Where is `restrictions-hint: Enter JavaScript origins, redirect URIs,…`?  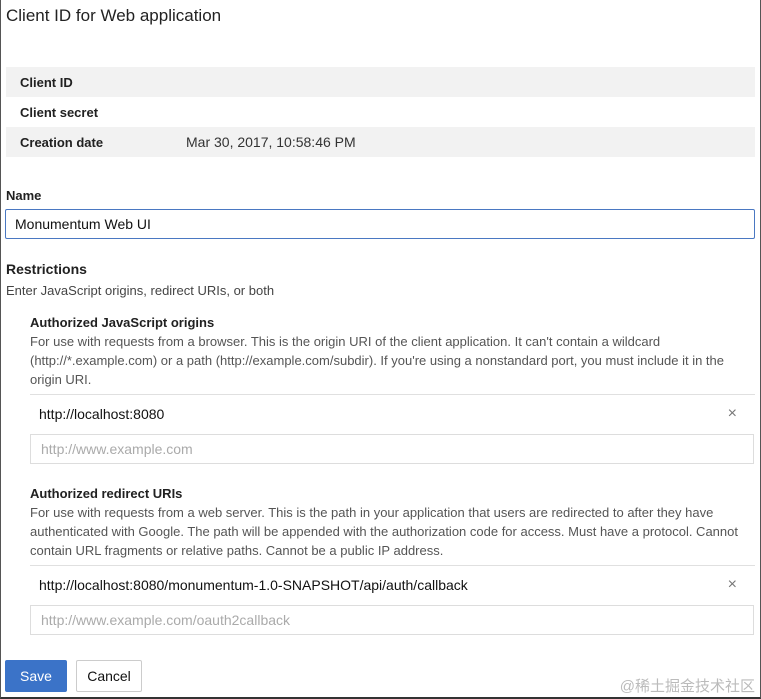
restrictions-hint: Enter JavaScript origins, redirect URIs,… is located at coordinates (140, 290).